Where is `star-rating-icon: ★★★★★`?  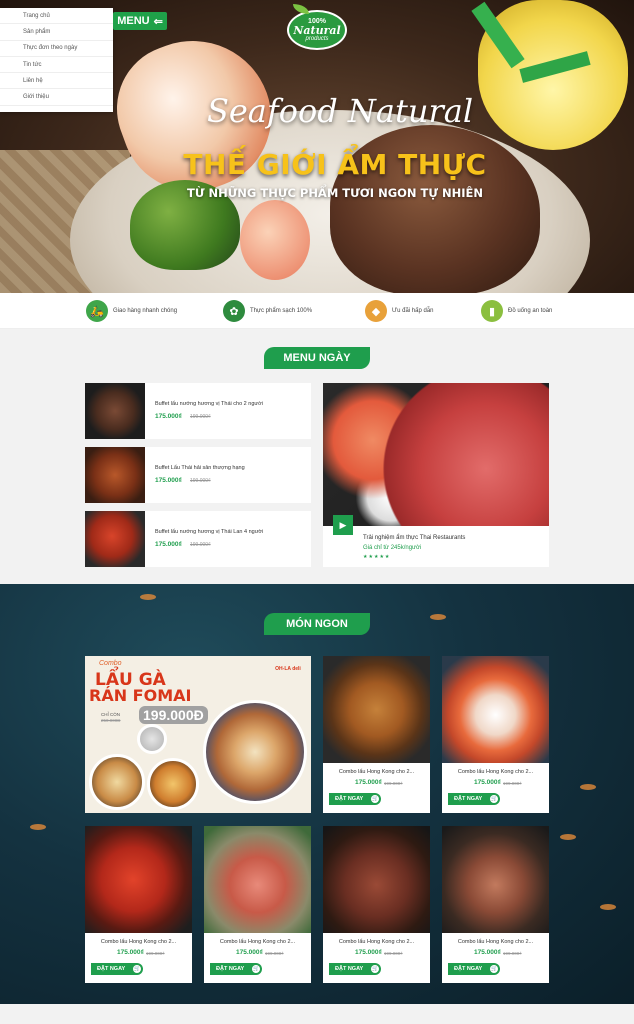 star-rating-icon: ★★★★★ is located at coordinates (377, 557).